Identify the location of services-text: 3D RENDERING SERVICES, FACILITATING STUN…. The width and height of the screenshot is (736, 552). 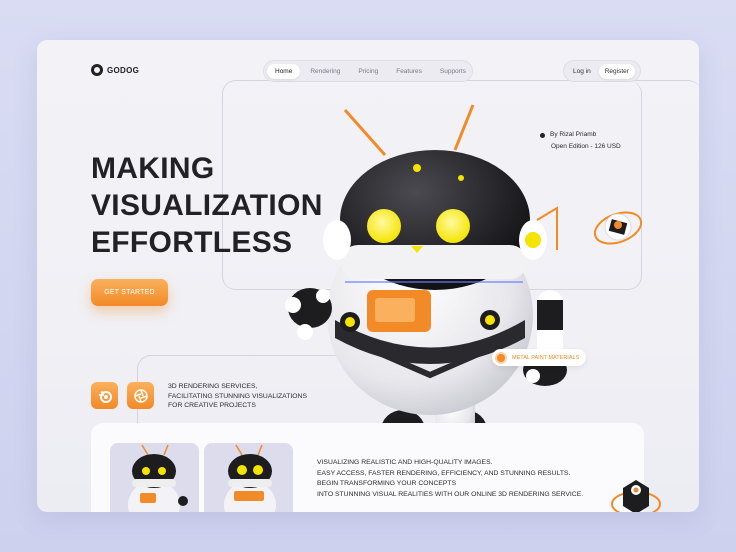
(237, 396).